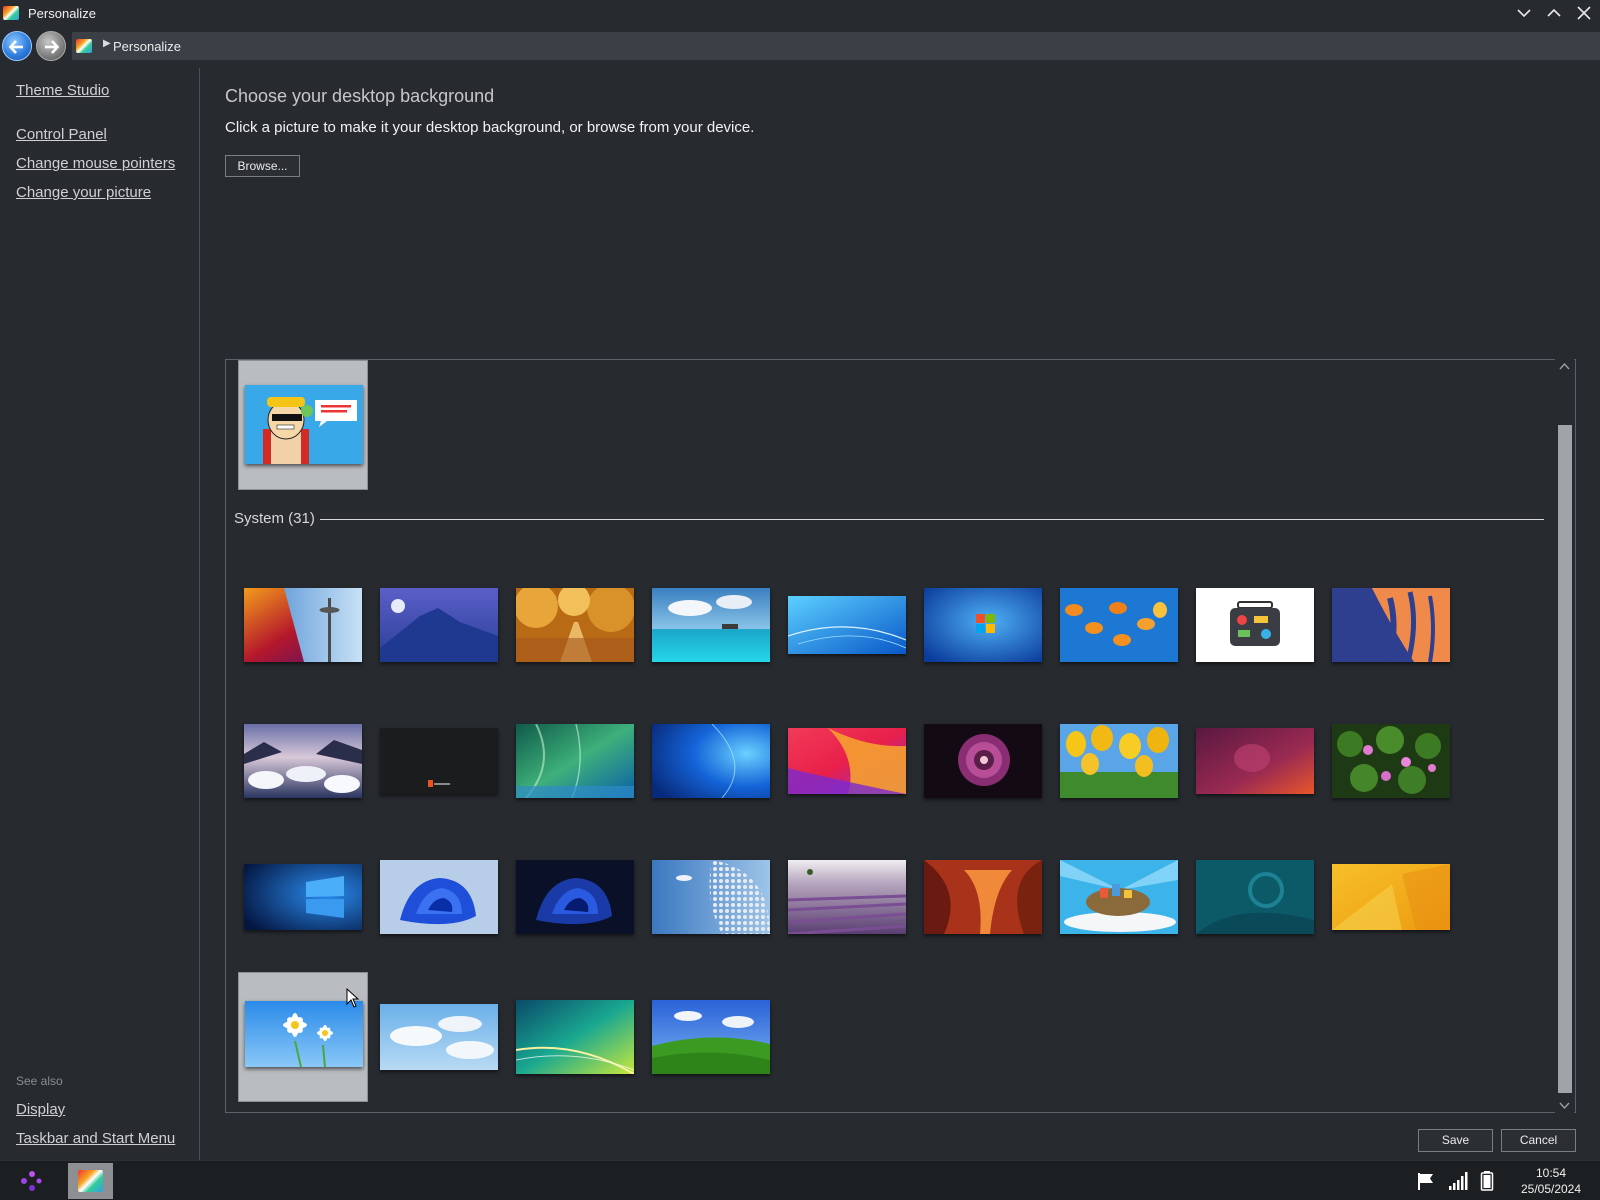 Image resolution: width=1600 pixels, height=1200 pixels. I want to click on minimize-button, so click(1524, 13).